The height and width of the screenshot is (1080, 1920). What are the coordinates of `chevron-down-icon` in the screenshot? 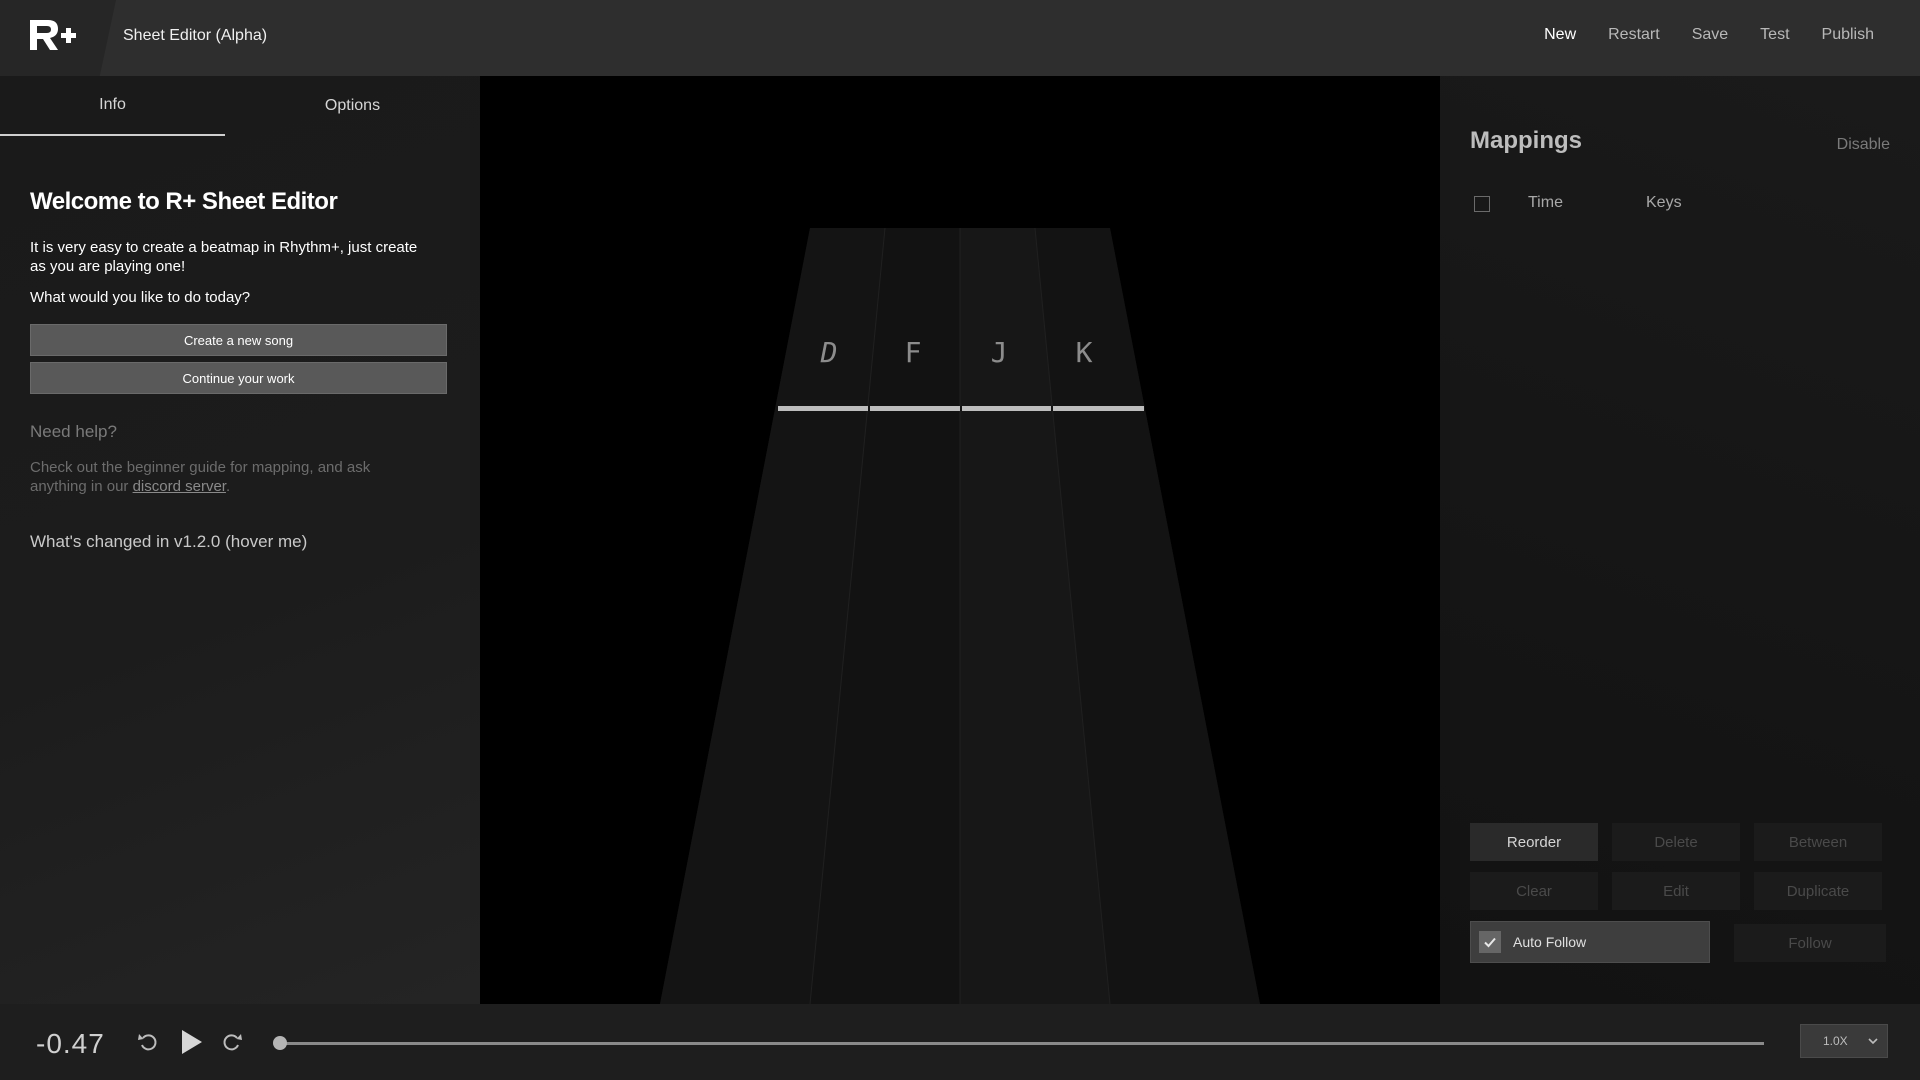 It's located at (1873, 1041).